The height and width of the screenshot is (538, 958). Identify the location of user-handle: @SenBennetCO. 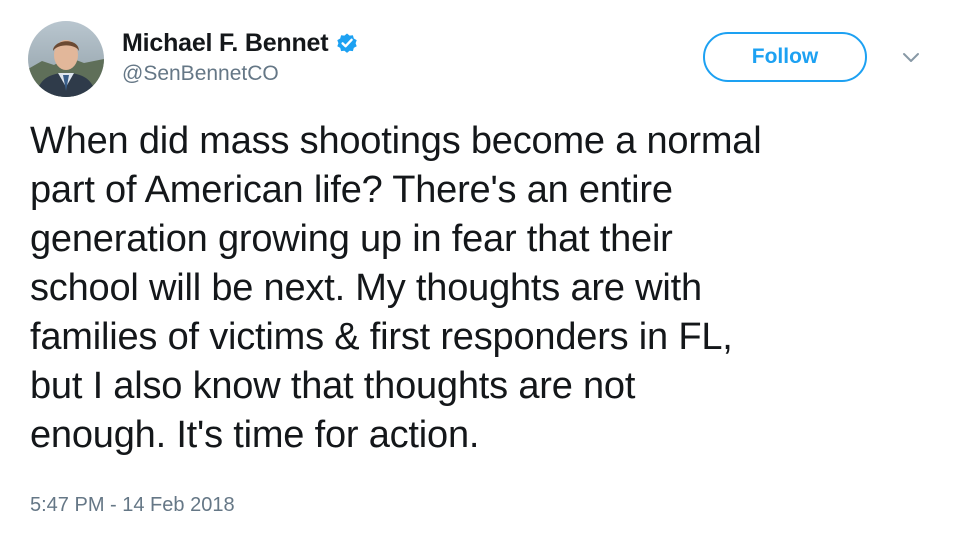
(200, 74).